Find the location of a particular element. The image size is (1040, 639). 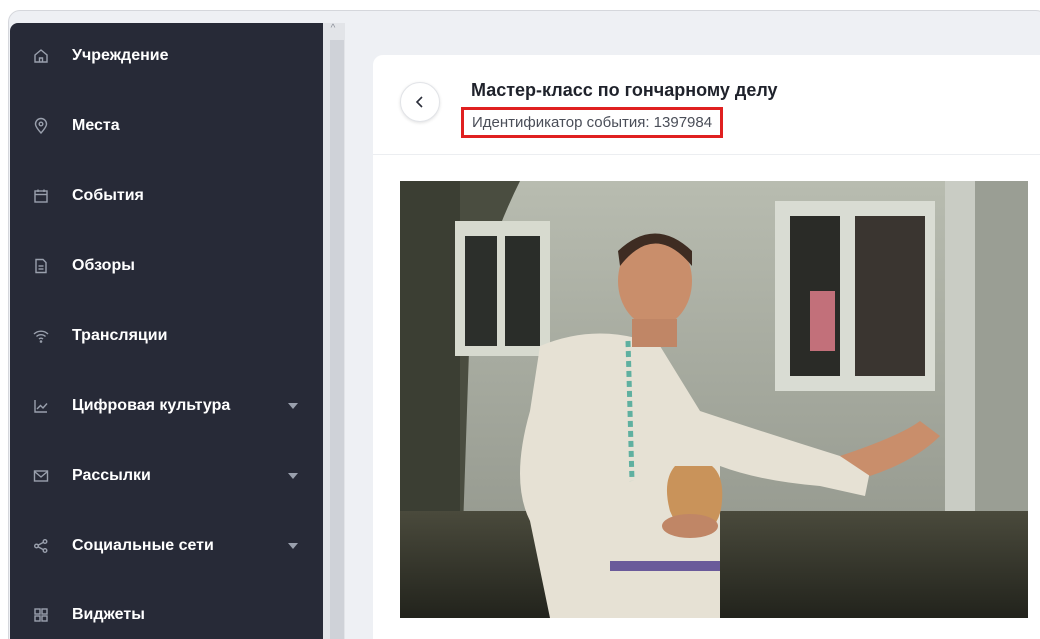

sidebar-item-social-networks: Социальные сети is located at coordinates (166, 546).